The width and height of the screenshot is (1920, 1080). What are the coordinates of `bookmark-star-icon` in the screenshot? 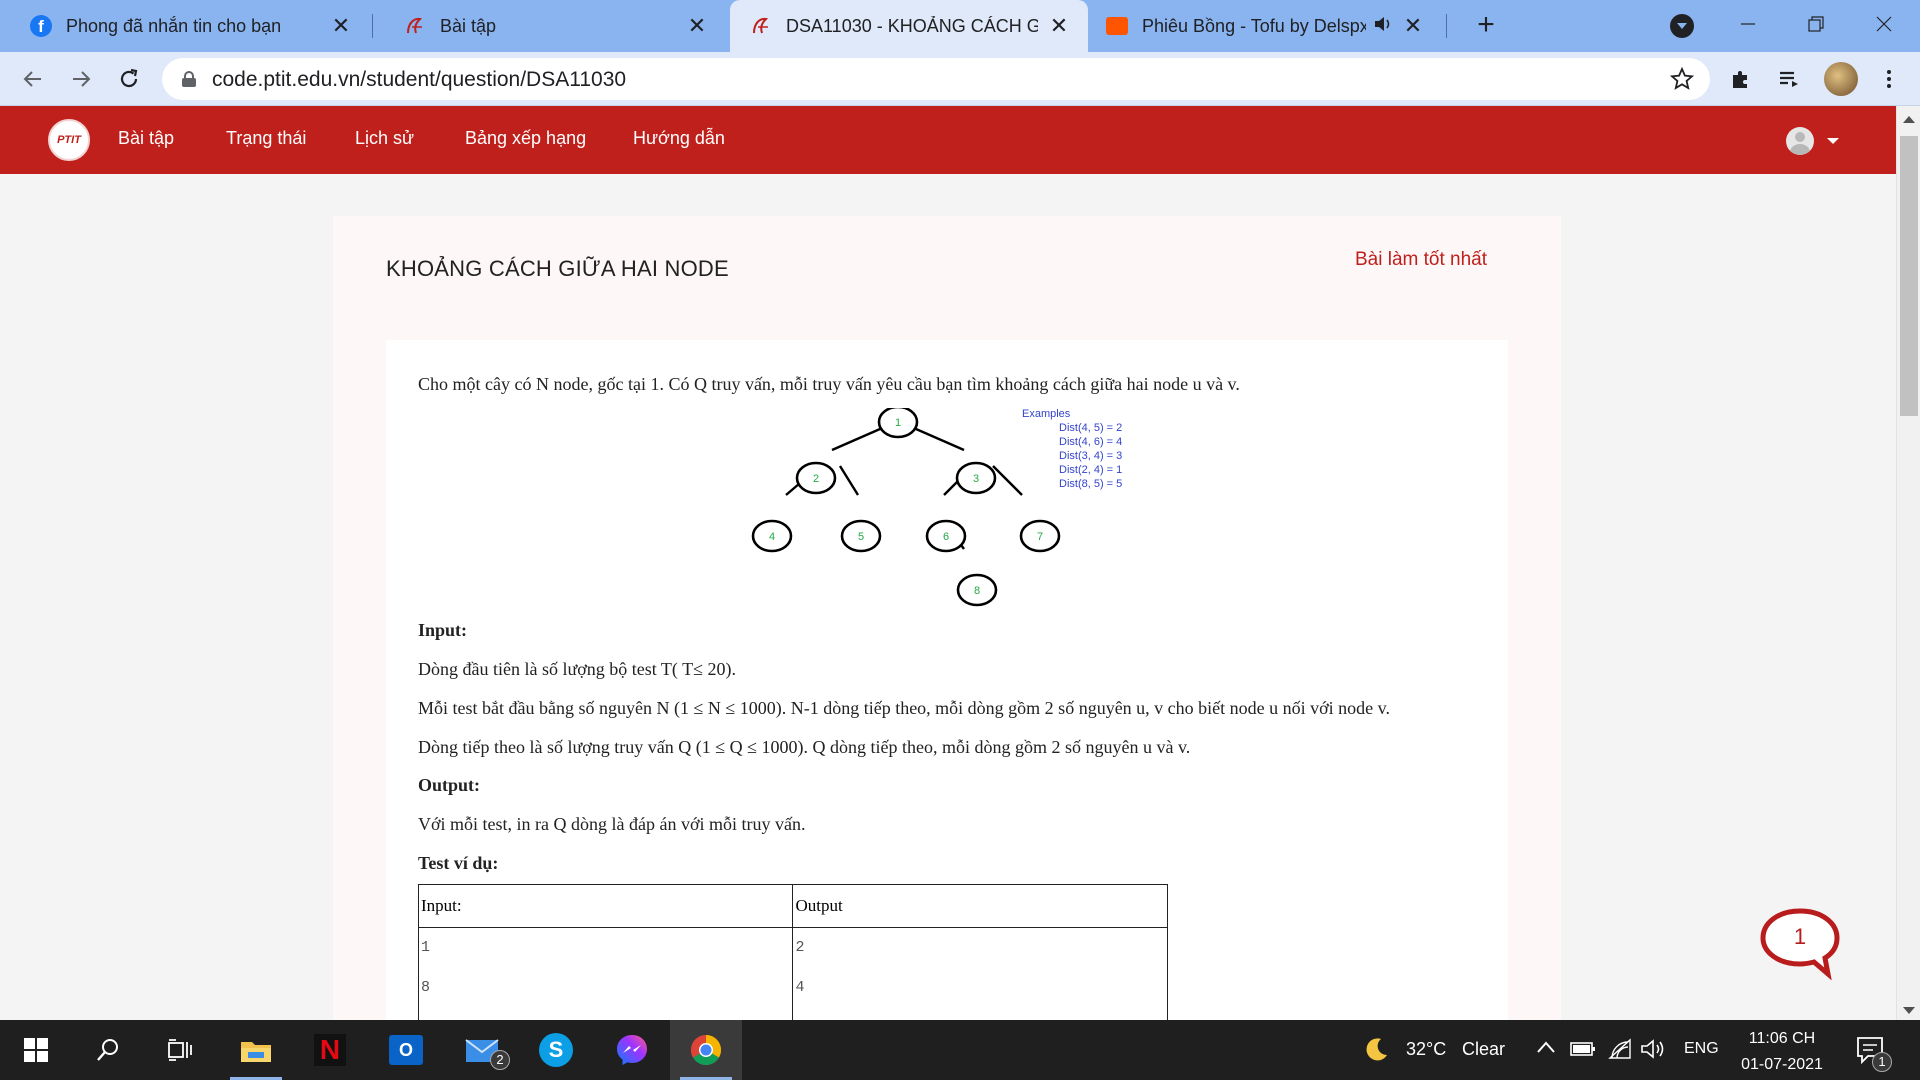 It's located at (1682, 81).